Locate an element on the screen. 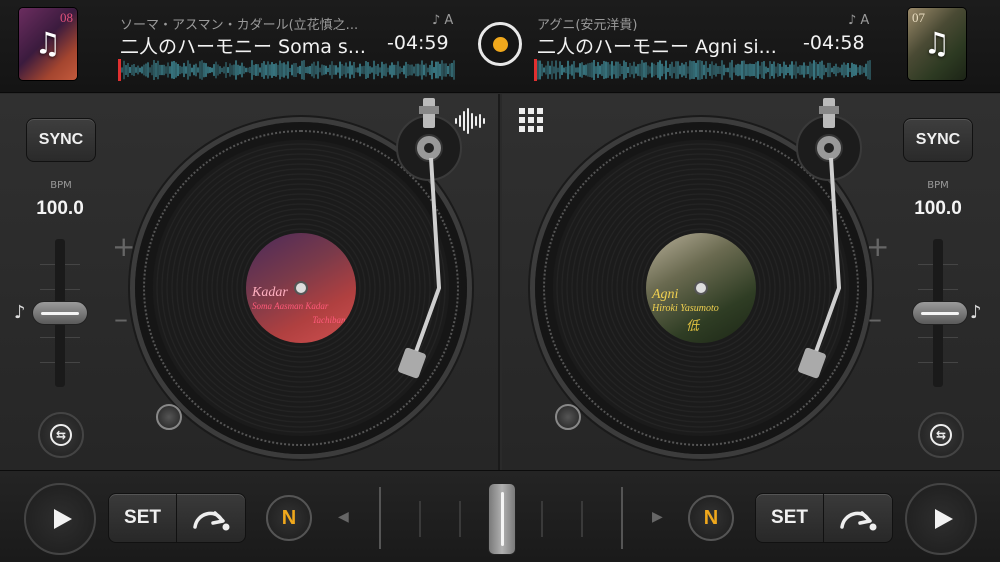 The width and height of the screenshot is (1000, 562). deck-a-play-button is located at coordinates (60, 519).